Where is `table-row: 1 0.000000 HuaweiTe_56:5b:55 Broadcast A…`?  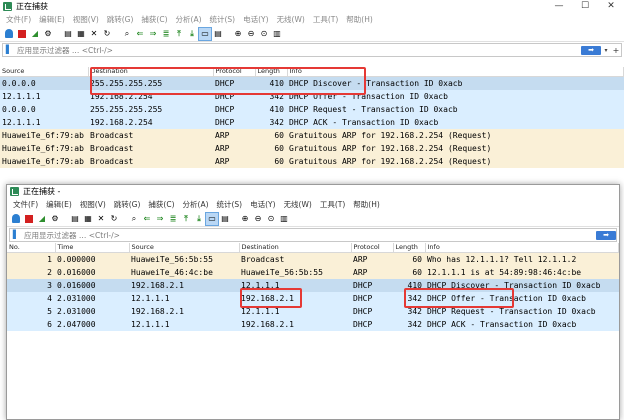
table-row: 1 0.000000 HuaweiTe_56:5b:55 Broadcast A… is located at coordinates (313, 259).